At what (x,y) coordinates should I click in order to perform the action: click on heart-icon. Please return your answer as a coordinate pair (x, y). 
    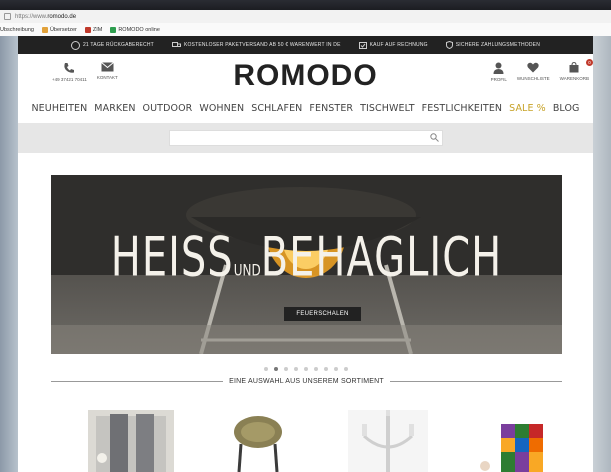
    Looking at the image, I should click on (533, 67).